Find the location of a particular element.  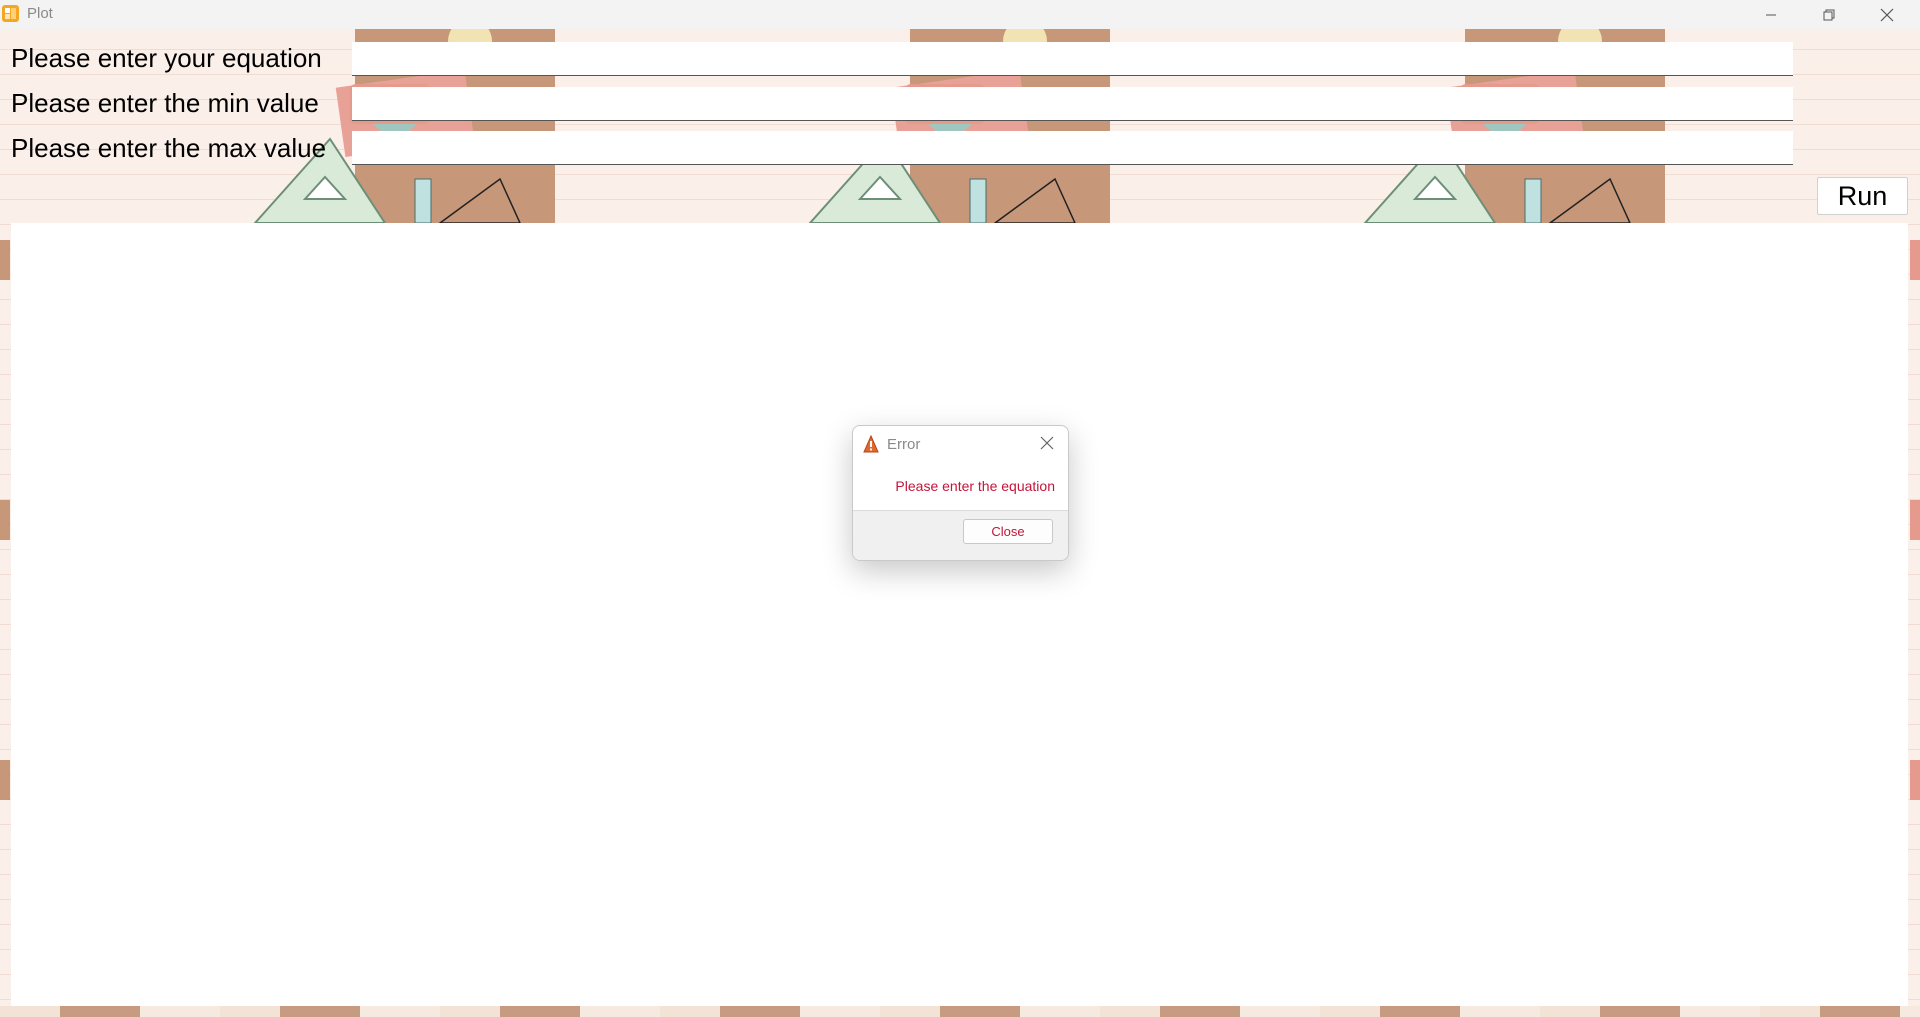

plot-app-icon is located at coordinates (10, 13).